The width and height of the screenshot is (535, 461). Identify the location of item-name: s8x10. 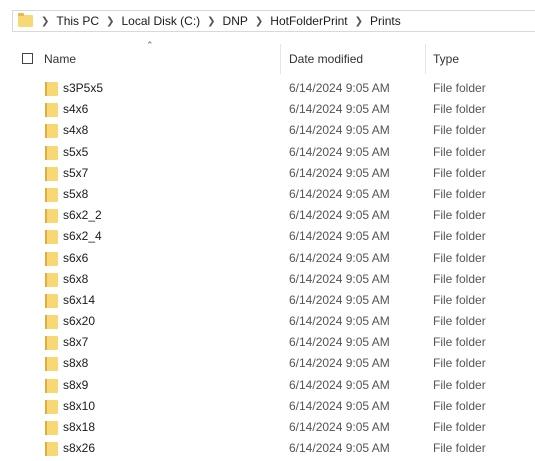
(79, 406).